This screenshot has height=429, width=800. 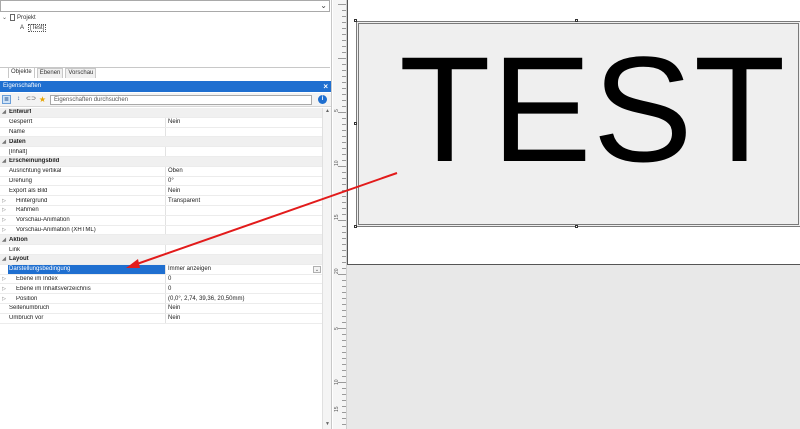 I want to click on property-row: Link, so click(x=161, y=250).